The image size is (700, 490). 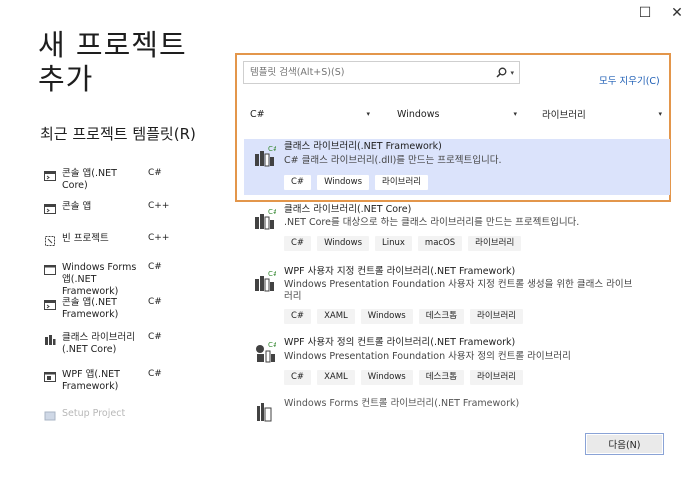 What do you see at coordinates (393, 243) in the screenshot?
I see `tag: Linux` at bounding box center [393, 243].